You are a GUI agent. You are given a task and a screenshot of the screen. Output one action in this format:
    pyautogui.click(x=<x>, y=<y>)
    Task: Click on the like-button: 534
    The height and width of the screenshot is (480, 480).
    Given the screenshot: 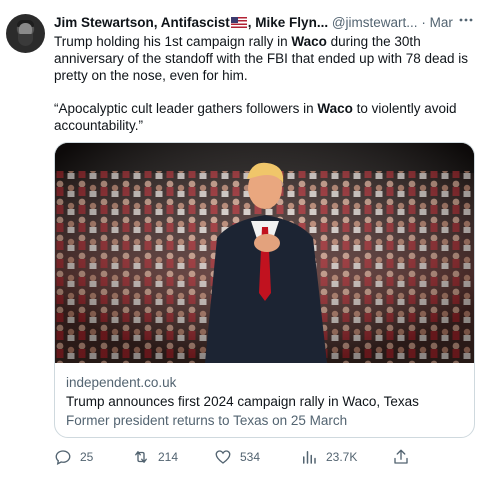 What is the action you would take?
    pyautogui.click(x=237, y=457)
    